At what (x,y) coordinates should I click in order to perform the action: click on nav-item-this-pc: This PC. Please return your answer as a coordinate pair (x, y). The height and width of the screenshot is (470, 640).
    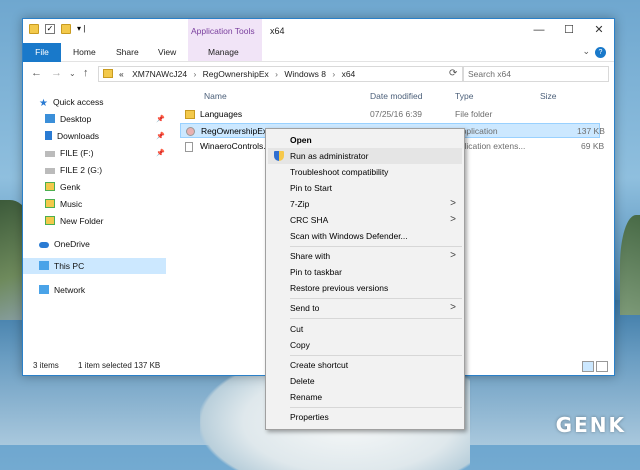
    Looking at the image, I should click on (94, 266).